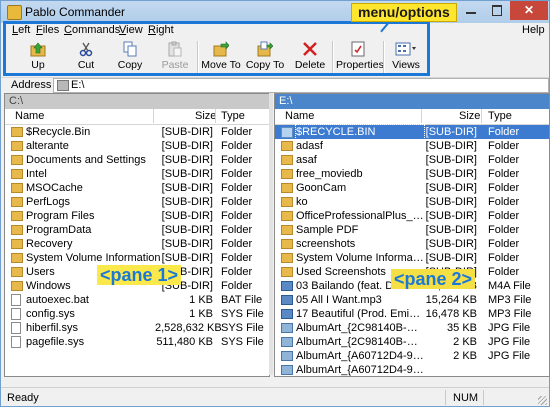 This screenshot has height=407, width=550. Describe the element at coordinates (412, 160) in the screenshot. I see `file-row: asaf [SUB-DIR] Folder` at that location.